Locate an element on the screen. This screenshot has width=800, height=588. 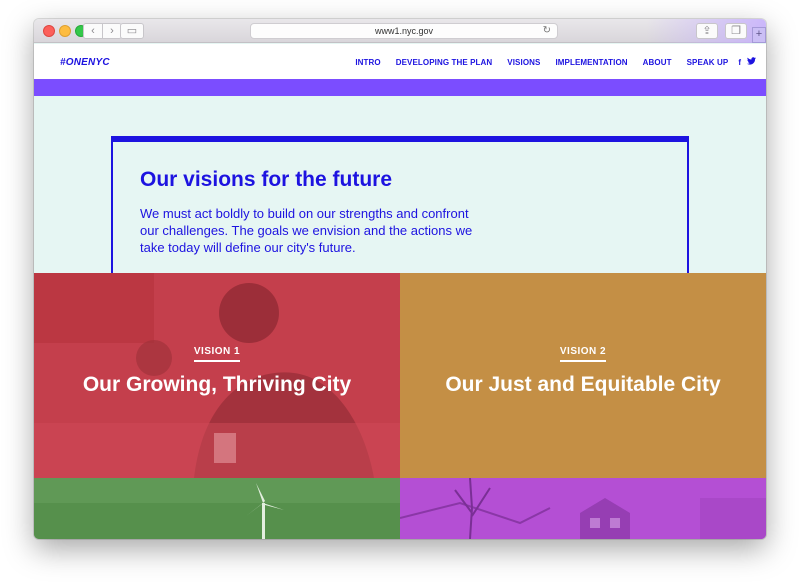
share-button: ⇪ is located at coordinates (707, 31).